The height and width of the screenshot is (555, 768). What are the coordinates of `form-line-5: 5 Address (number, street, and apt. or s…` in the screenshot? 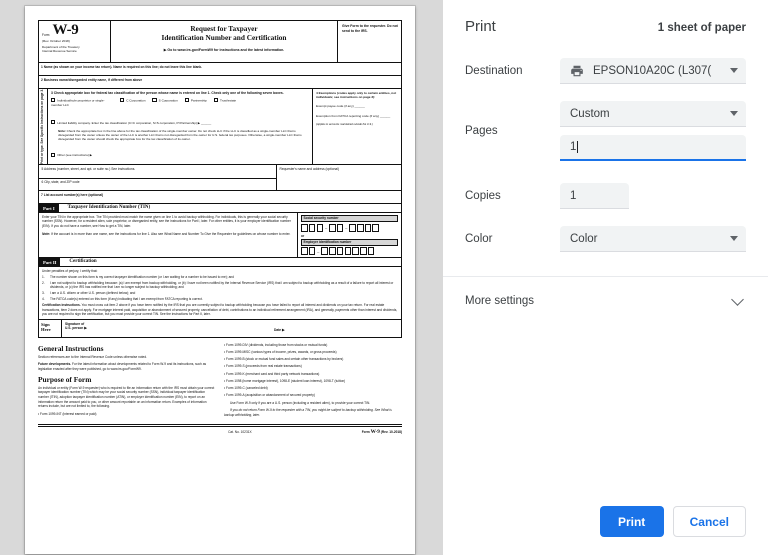 It's located at (88, 168).